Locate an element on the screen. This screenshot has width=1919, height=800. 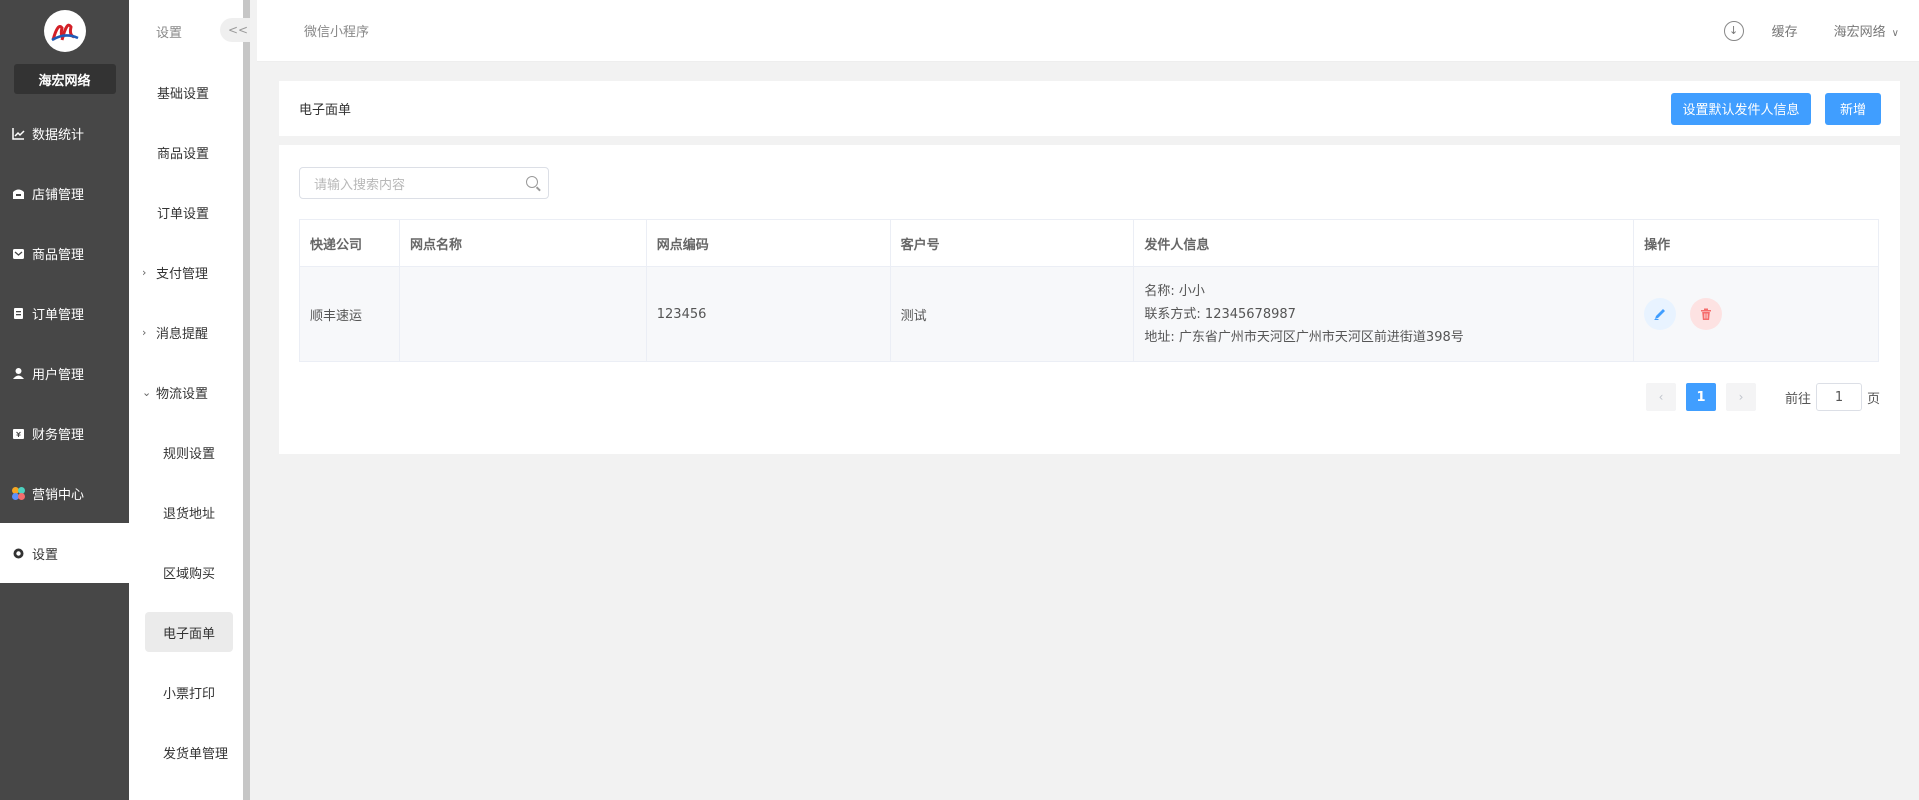
download-icon: ↓ is located at coordinates (1733, 30).